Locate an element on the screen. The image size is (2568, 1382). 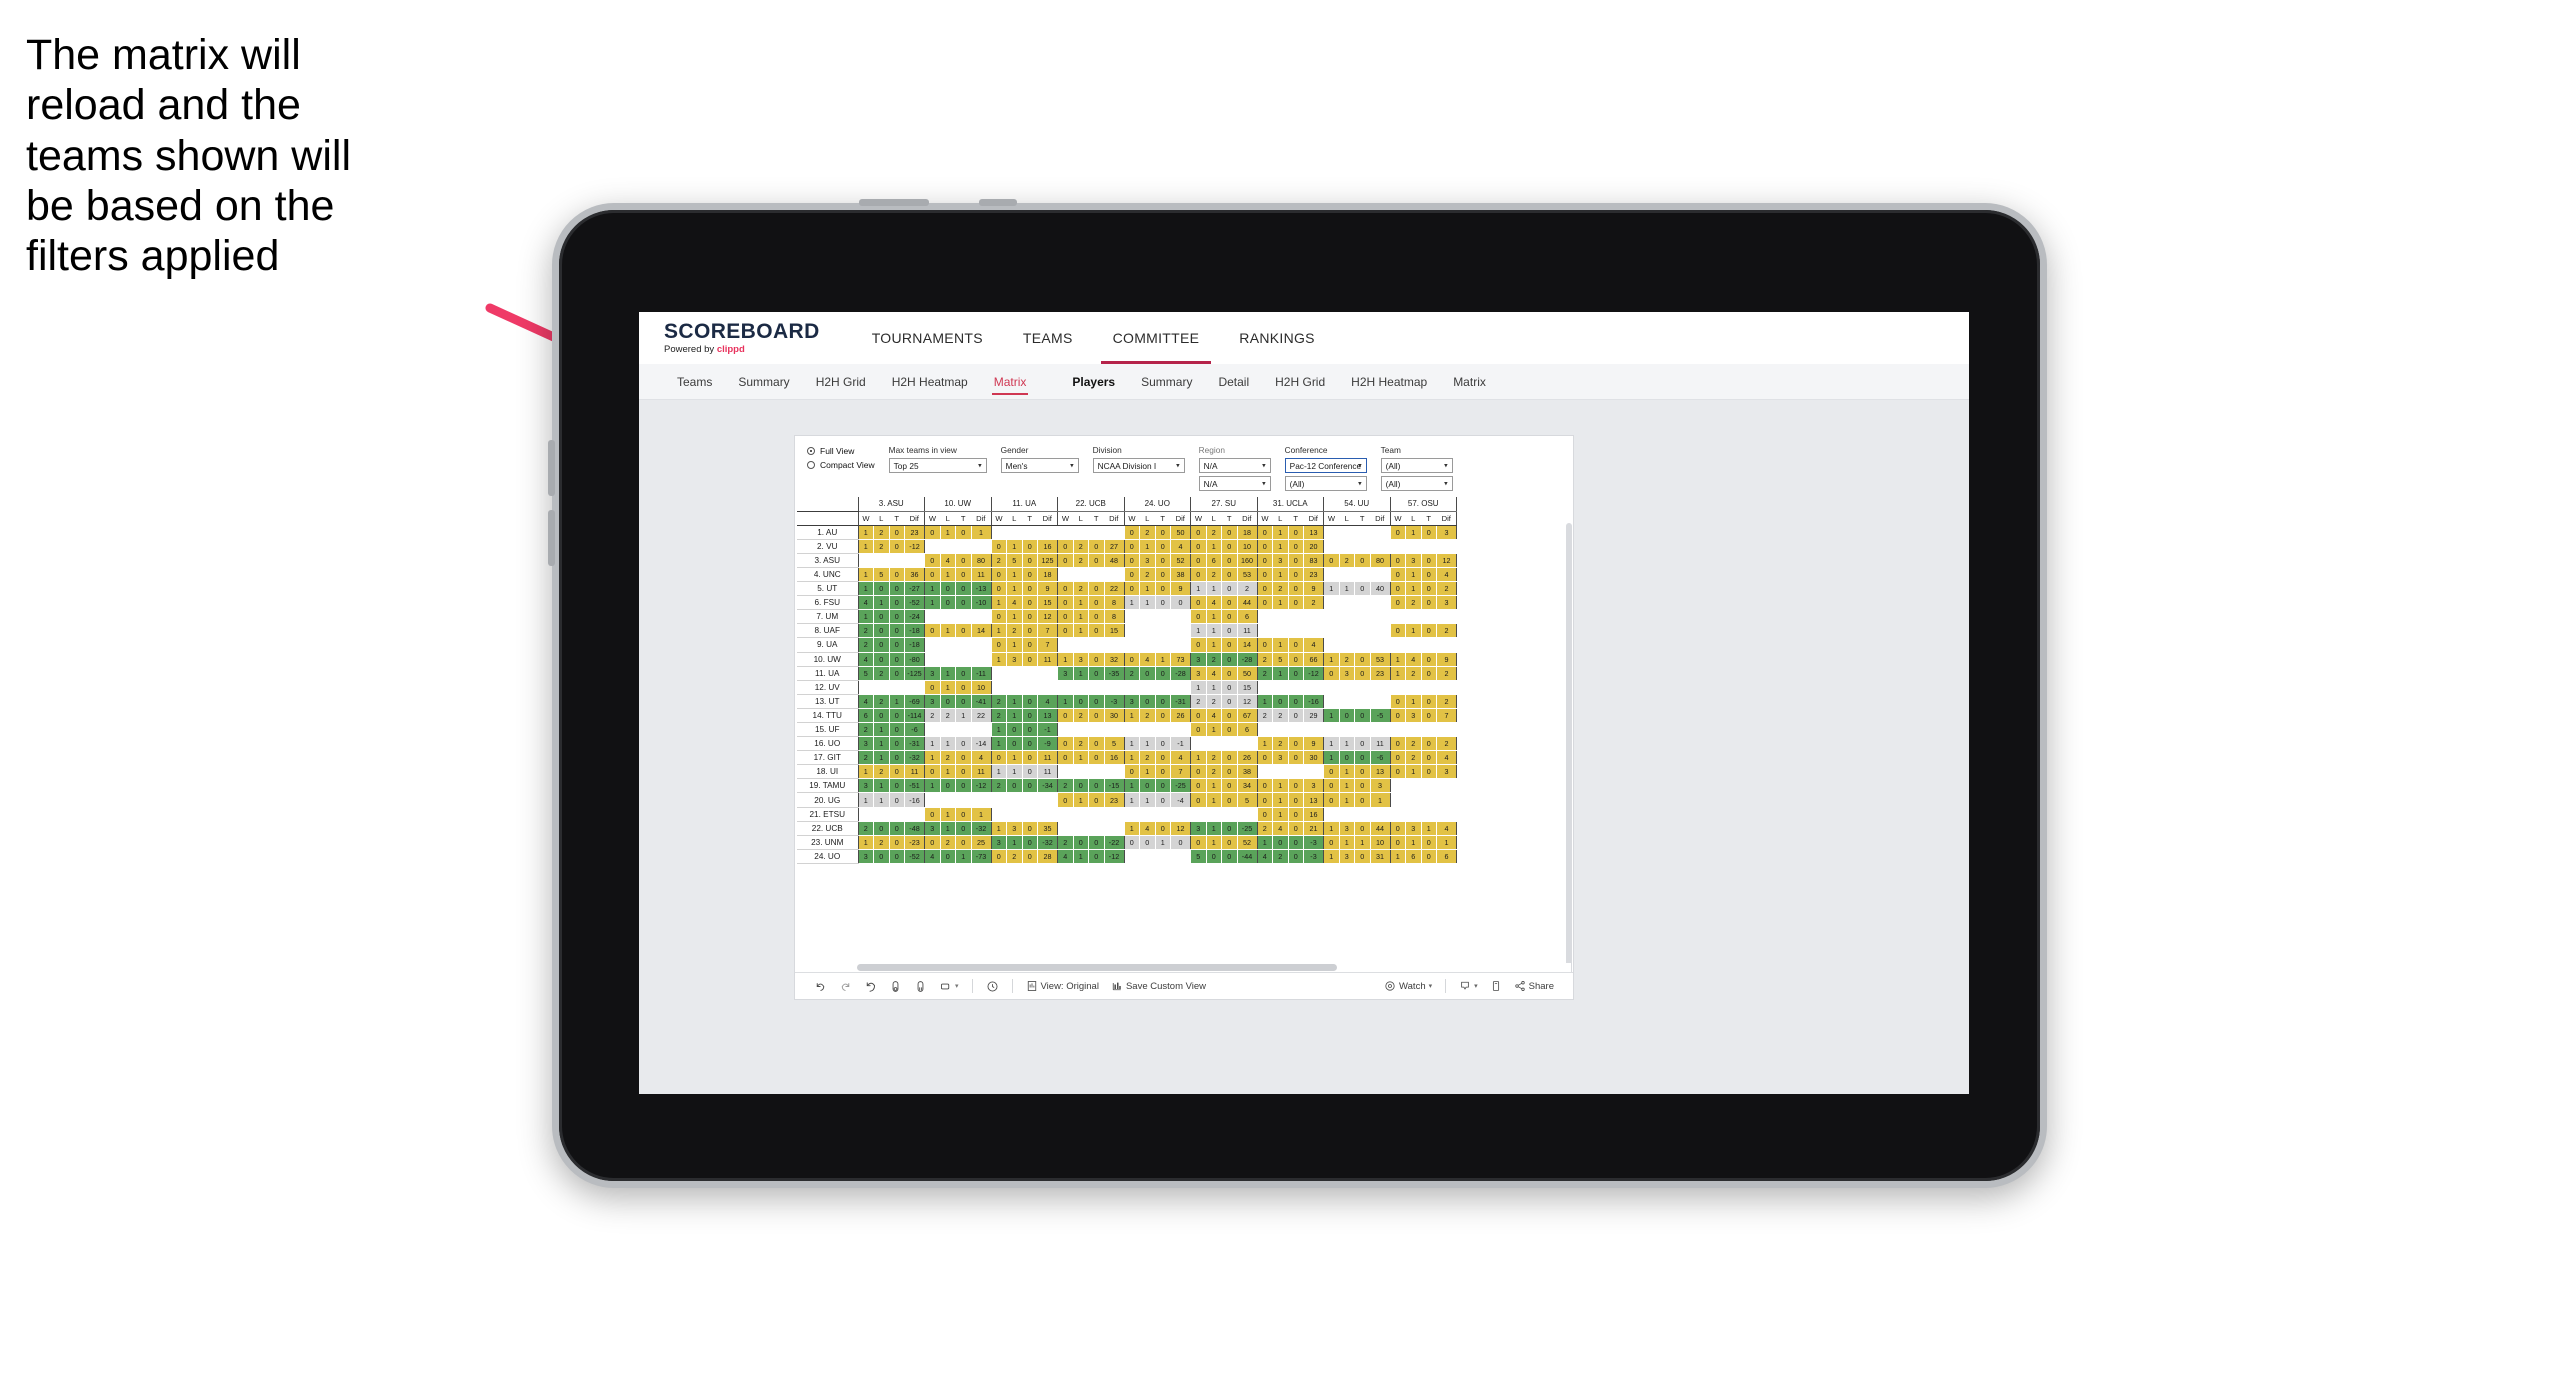
matrix-cell: 26 is located at coordinates (1180, 715).